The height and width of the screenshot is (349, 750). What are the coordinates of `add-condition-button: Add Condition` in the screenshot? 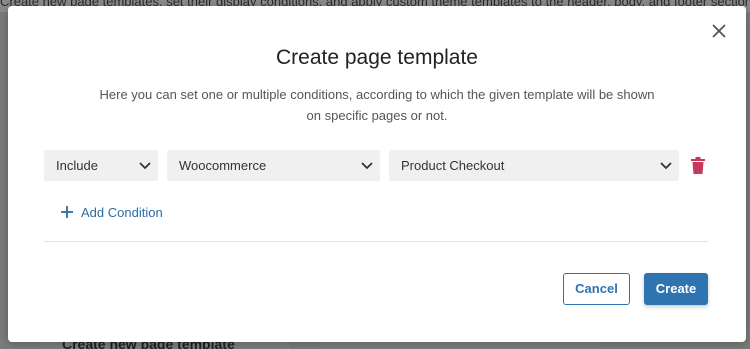 It's located at (111, 212).